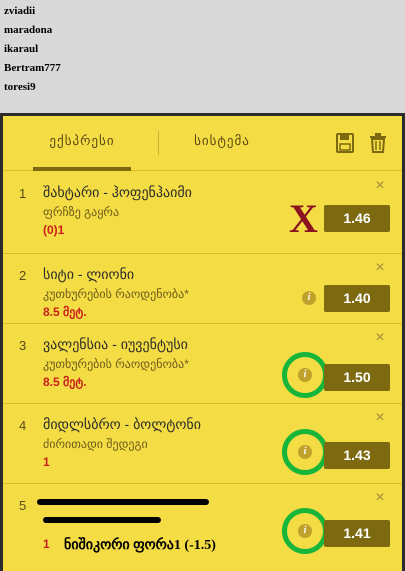 The height and width of the screenshot is (571, 405). Describe the element at coordinates (82, 143) in the screenshot. I see `tab-express: ექსპრესი` at that location.